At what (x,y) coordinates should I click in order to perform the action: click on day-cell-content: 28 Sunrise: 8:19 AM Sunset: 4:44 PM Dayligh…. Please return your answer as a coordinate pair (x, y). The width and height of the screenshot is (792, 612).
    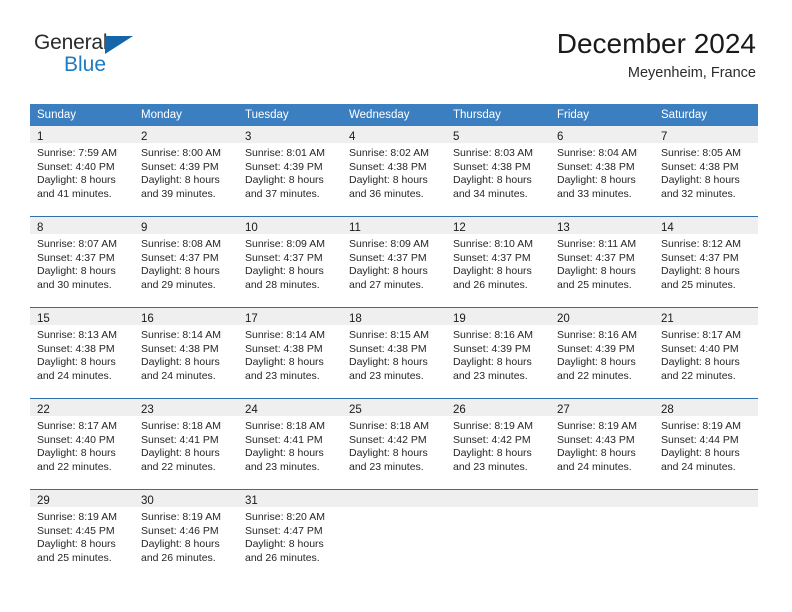
    Looking at the image, I should click on (706, 441).